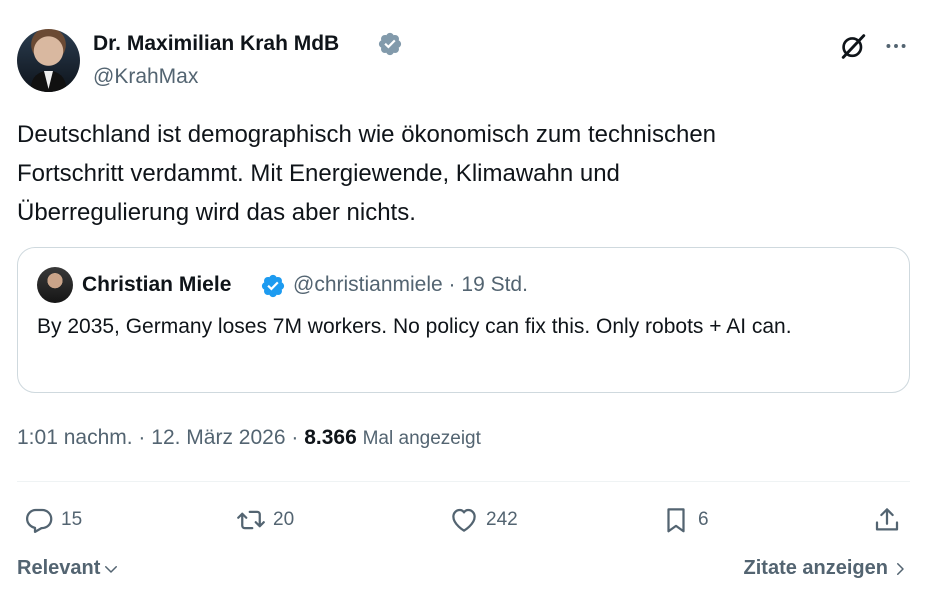 The image size is (937, 591). Describe the element at coordinates (900, 568) in the screenshot. I see `chevron-right-icon` at that location.